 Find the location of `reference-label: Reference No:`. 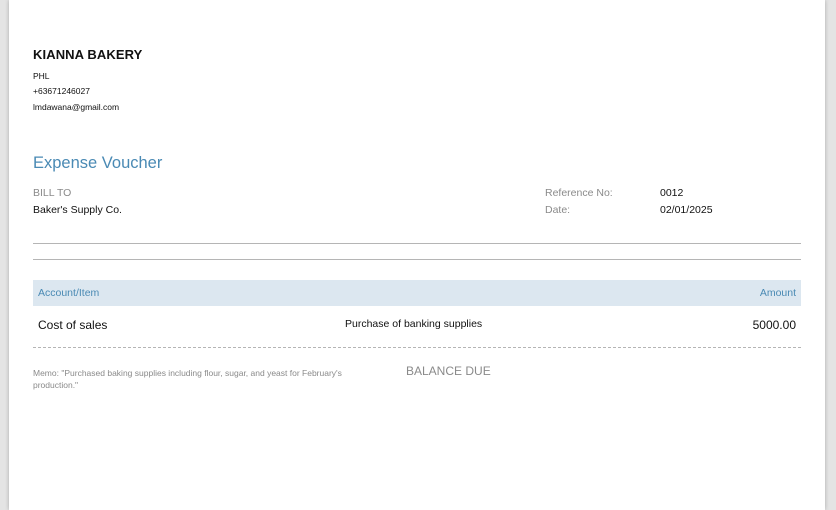

reference-label: Reference No: is located at coordinates (579, 193).